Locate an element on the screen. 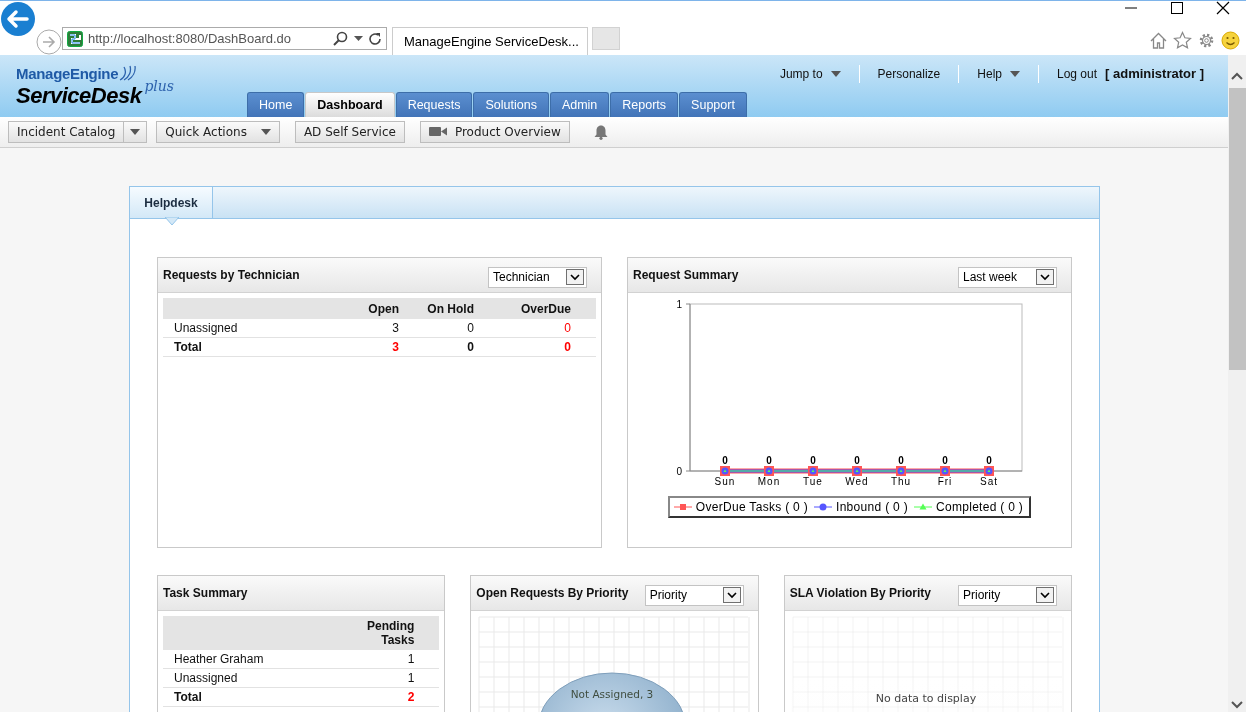  legend-label: OverDue Tasks ( 0 ) is located at coordinates (751, 507).